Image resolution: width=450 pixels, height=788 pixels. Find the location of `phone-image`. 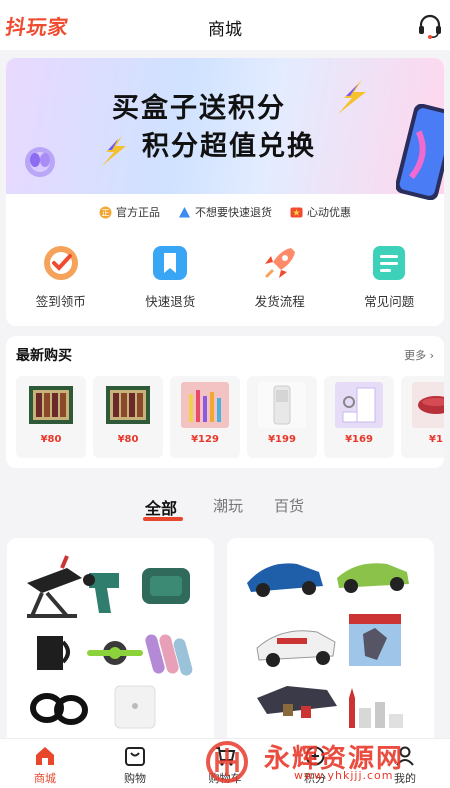

phone-image is located at coordinates (420, 152).